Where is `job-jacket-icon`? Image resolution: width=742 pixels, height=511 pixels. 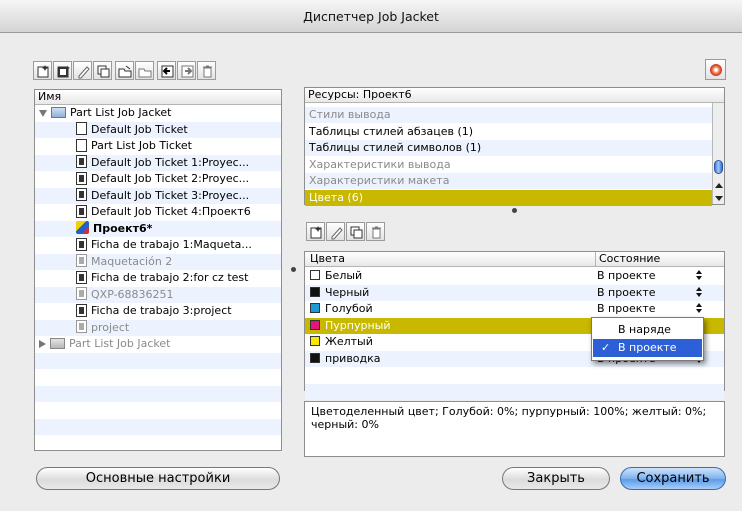
job-jacket-icon is located at coordinates (58, 112).